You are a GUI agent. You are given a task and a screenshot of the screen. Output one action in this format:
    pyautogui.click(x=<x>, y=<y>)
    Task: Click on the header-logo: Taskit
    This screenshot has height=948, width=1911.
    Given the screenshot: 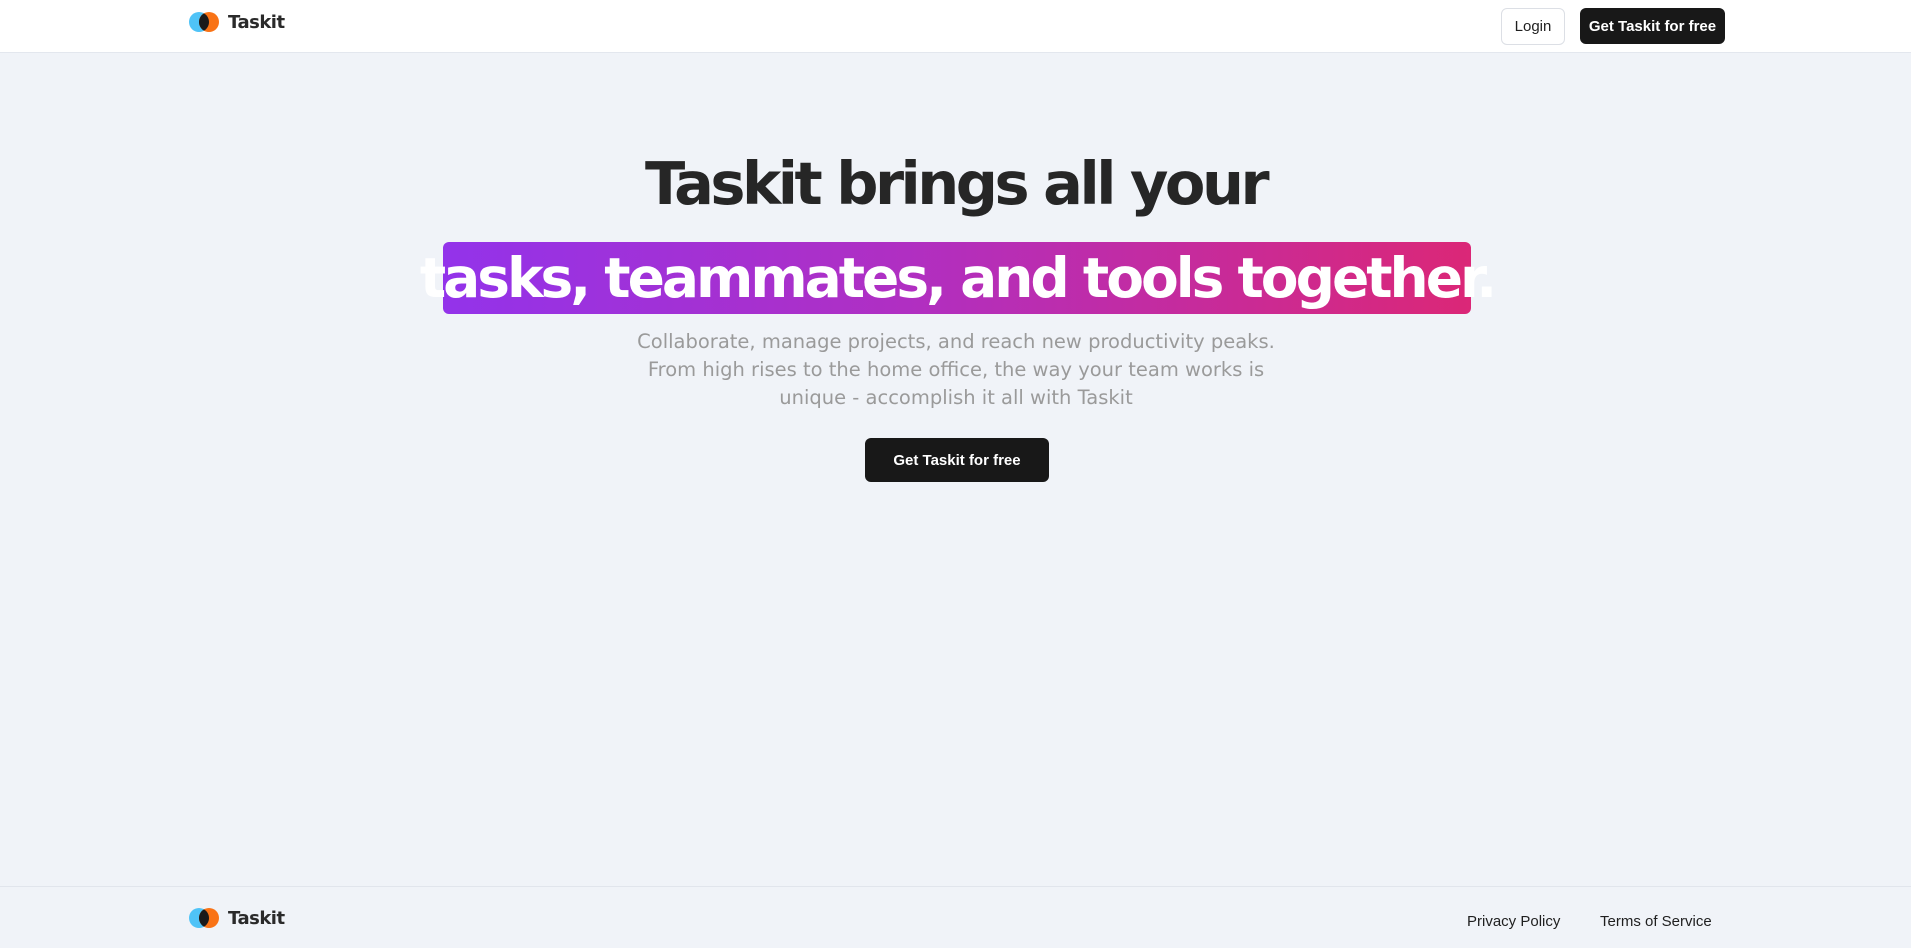 What is the action you would take?
    pyautogui.click(x=237, y=22)
    